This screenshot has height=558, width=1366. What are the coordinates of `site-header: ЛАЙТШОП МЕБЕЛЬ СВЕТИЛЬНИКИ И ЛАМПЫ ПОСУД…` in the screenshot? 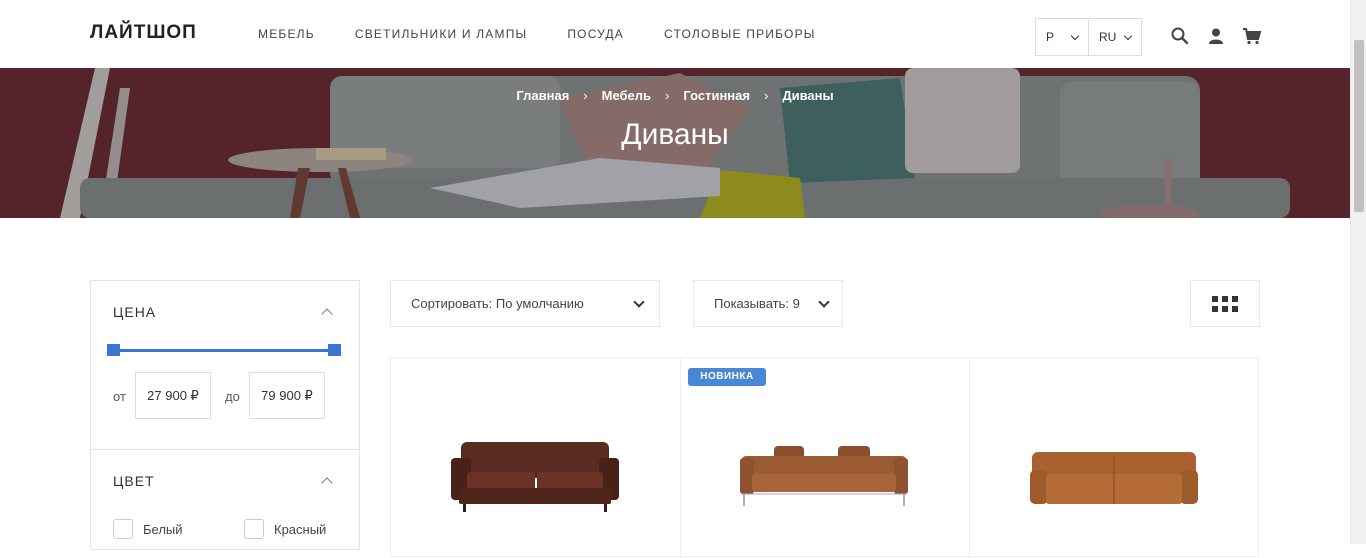 It's located at (675, 34).